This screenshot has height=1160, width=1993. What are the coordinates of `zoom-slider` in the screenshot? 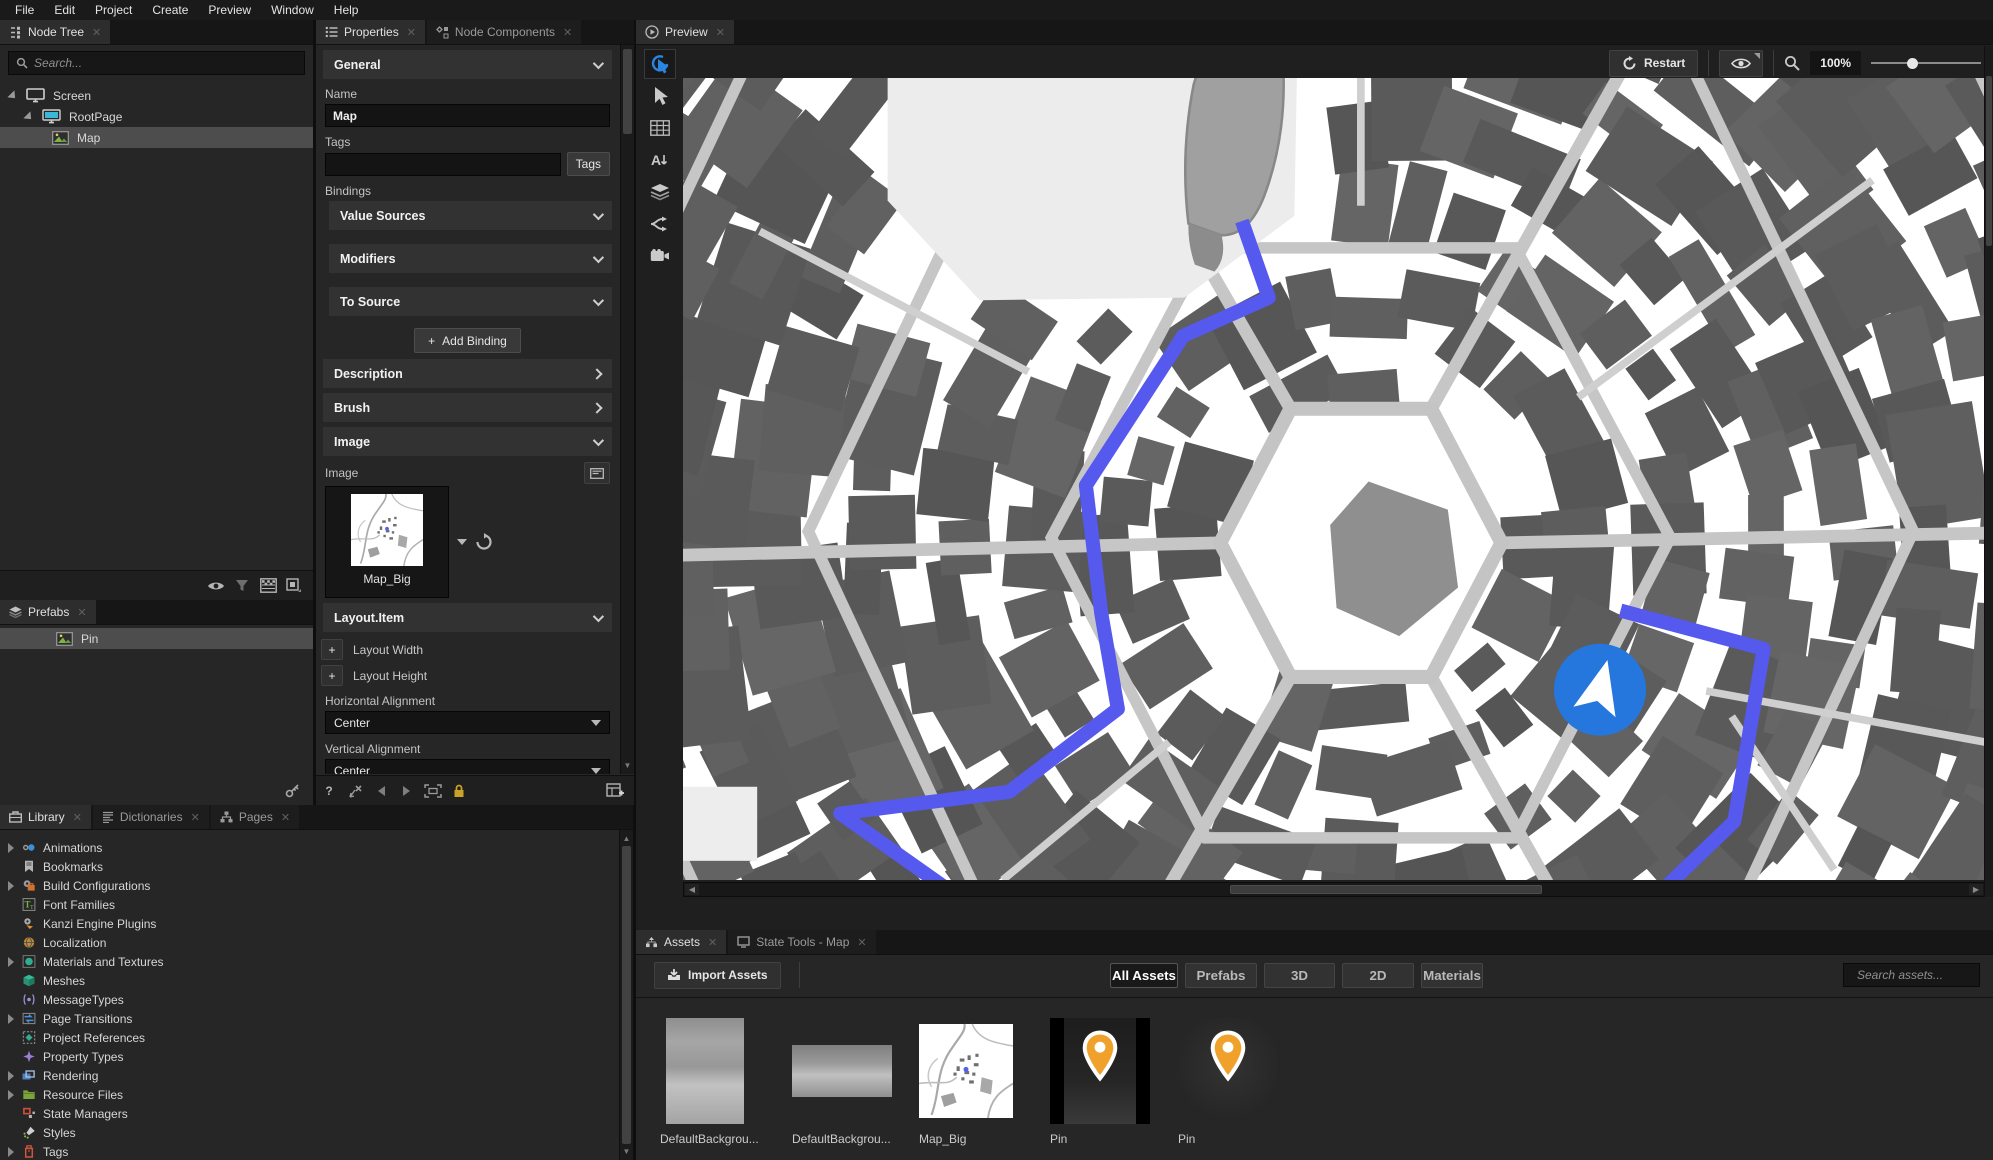 It's located at (1926, 63).